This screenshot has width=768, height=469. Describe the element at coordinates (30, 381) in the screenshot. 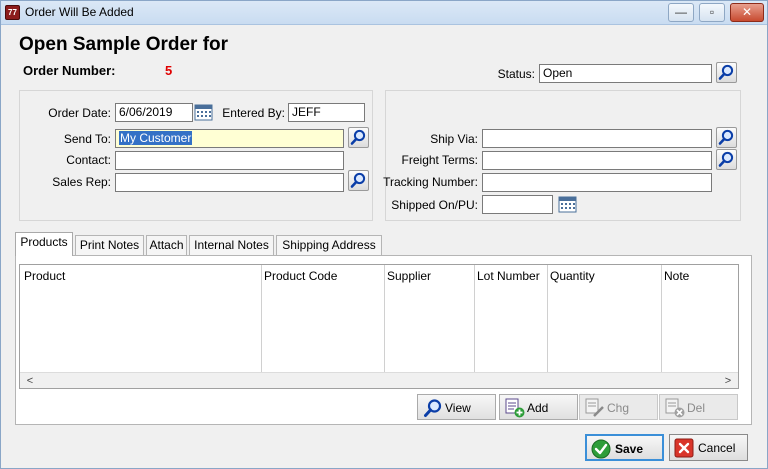

I see `scroll-left-arrow: <` at that location.